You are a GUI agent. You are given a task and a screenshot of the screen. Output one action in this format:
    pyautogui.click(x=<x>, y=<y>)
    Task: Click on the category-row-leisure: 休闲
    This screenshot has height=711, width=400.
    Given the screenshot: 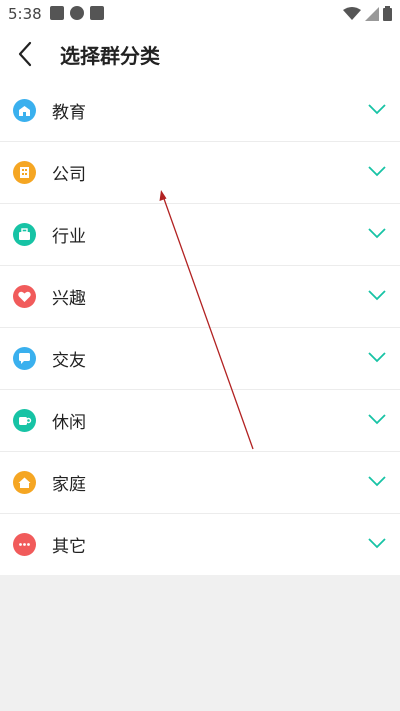 What is the action you would take?
    pyautogui.click(x=200, y=421)
    